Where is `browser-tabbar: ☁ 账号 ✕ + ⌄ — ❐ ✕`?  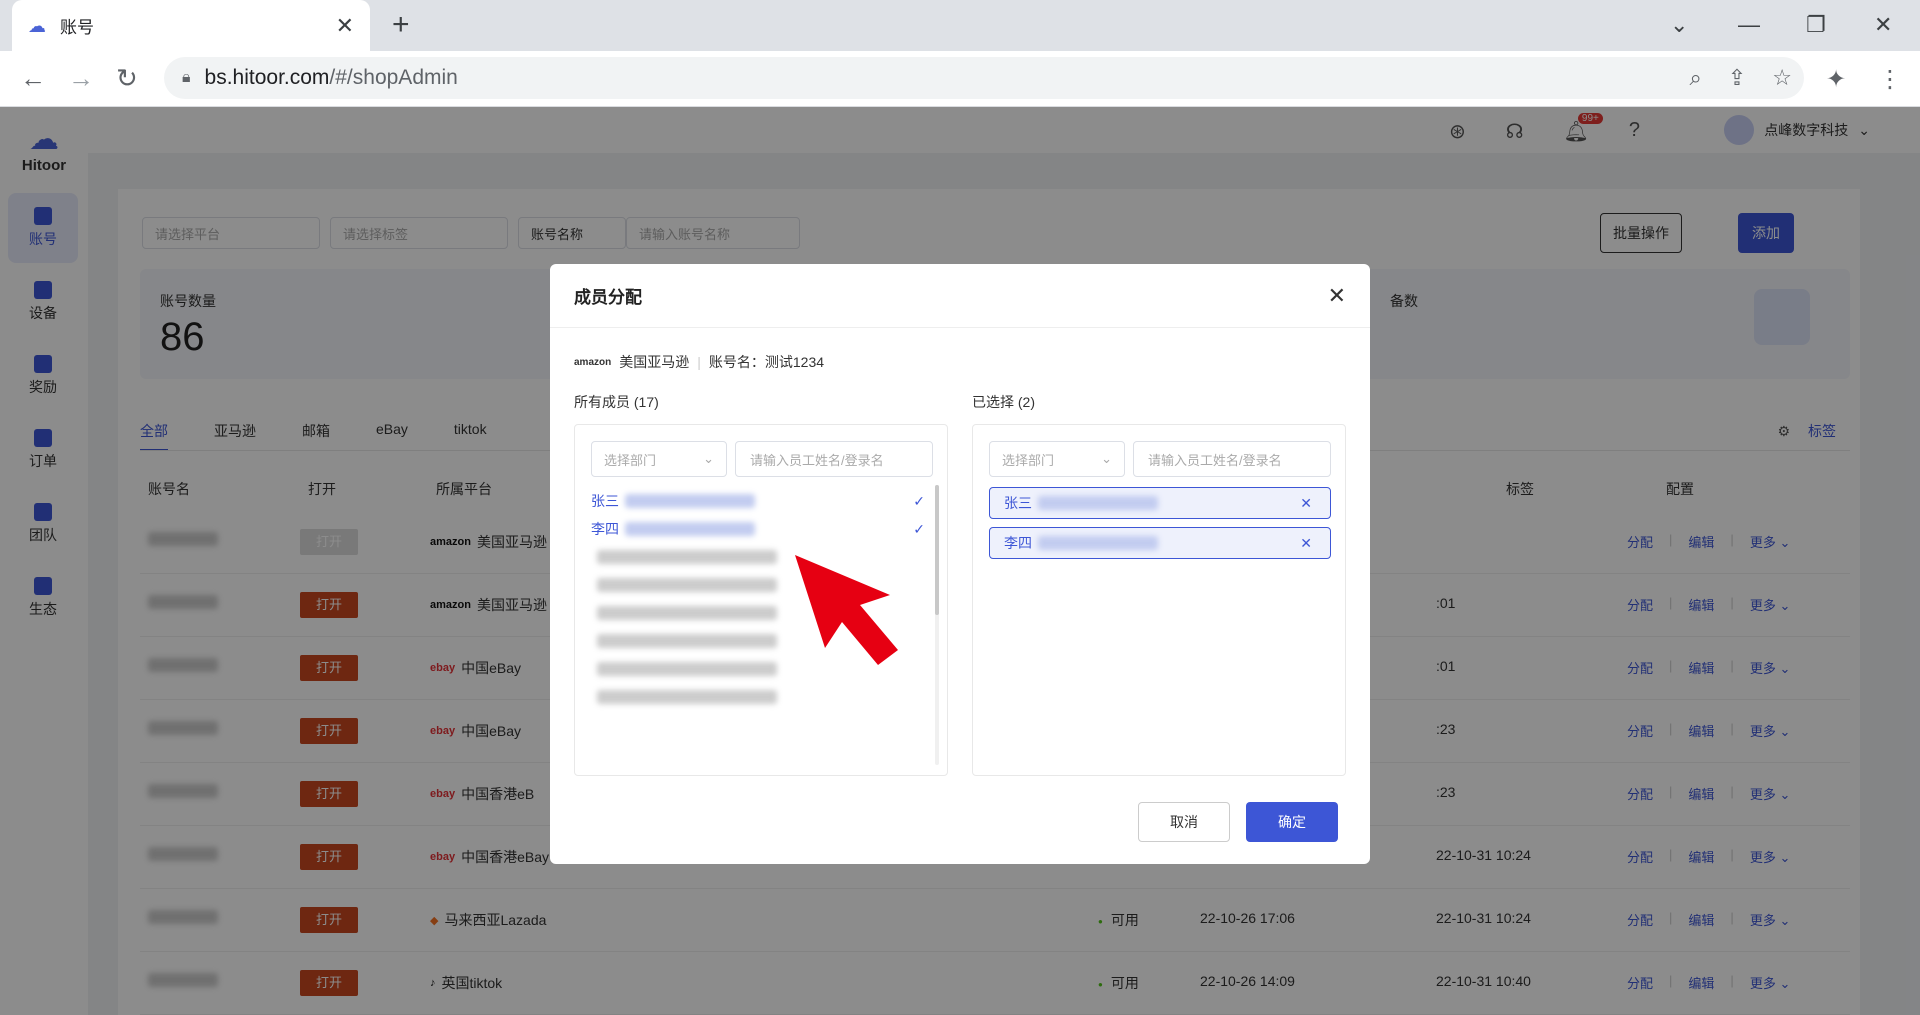 browser-tabbar: ☁ 账号 ✕ + ⌄ — ❐ ✕ is located at coordinates (960, 25).